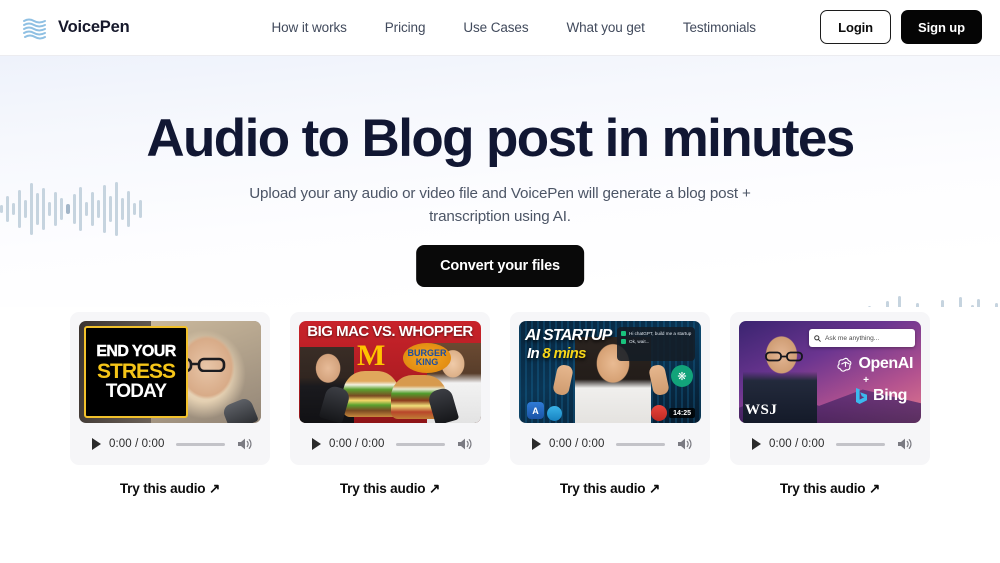 Image resolution: width=1000 pixels, height=563 pixels. I want to click on bing-logo-icon, so click(862, 396).